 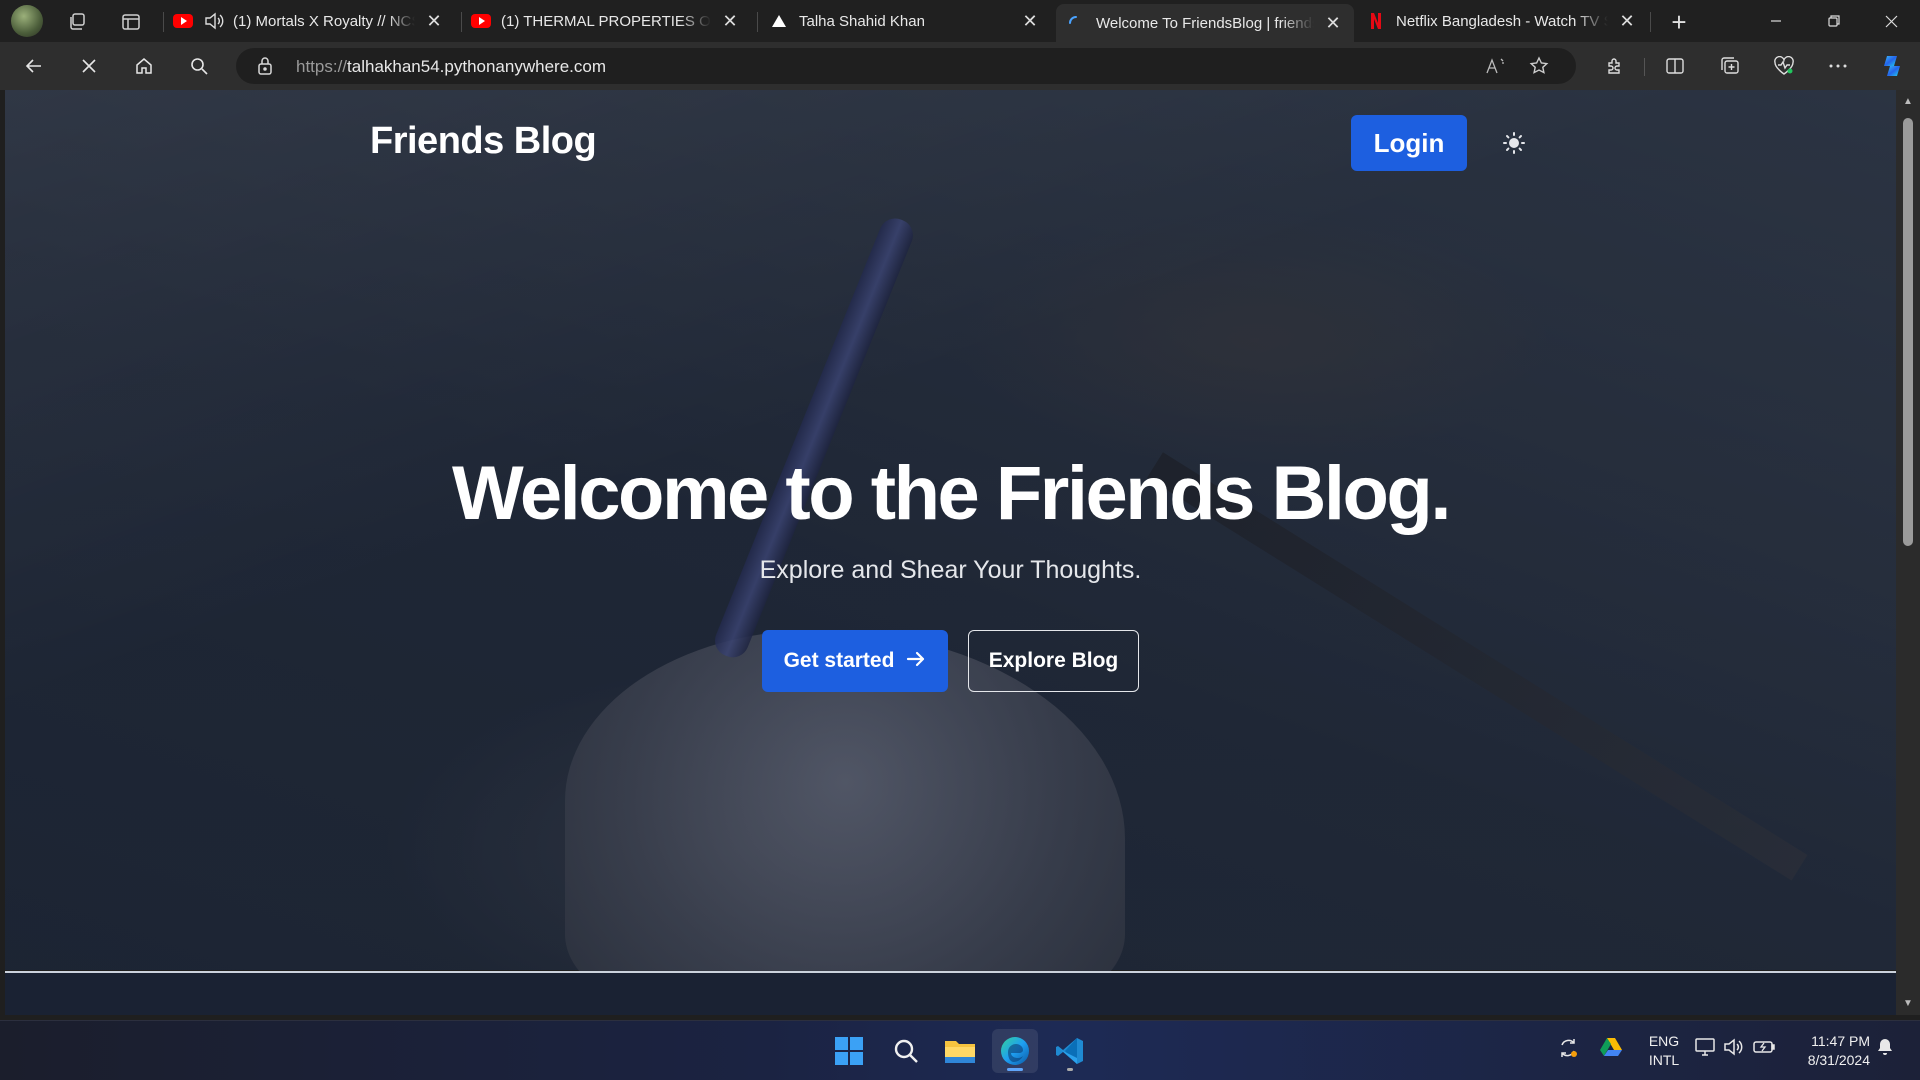 What do you see at coordinates (77, 22) in the screenshot?
I see `workspaces-icon` at bounding box center [77, 22].